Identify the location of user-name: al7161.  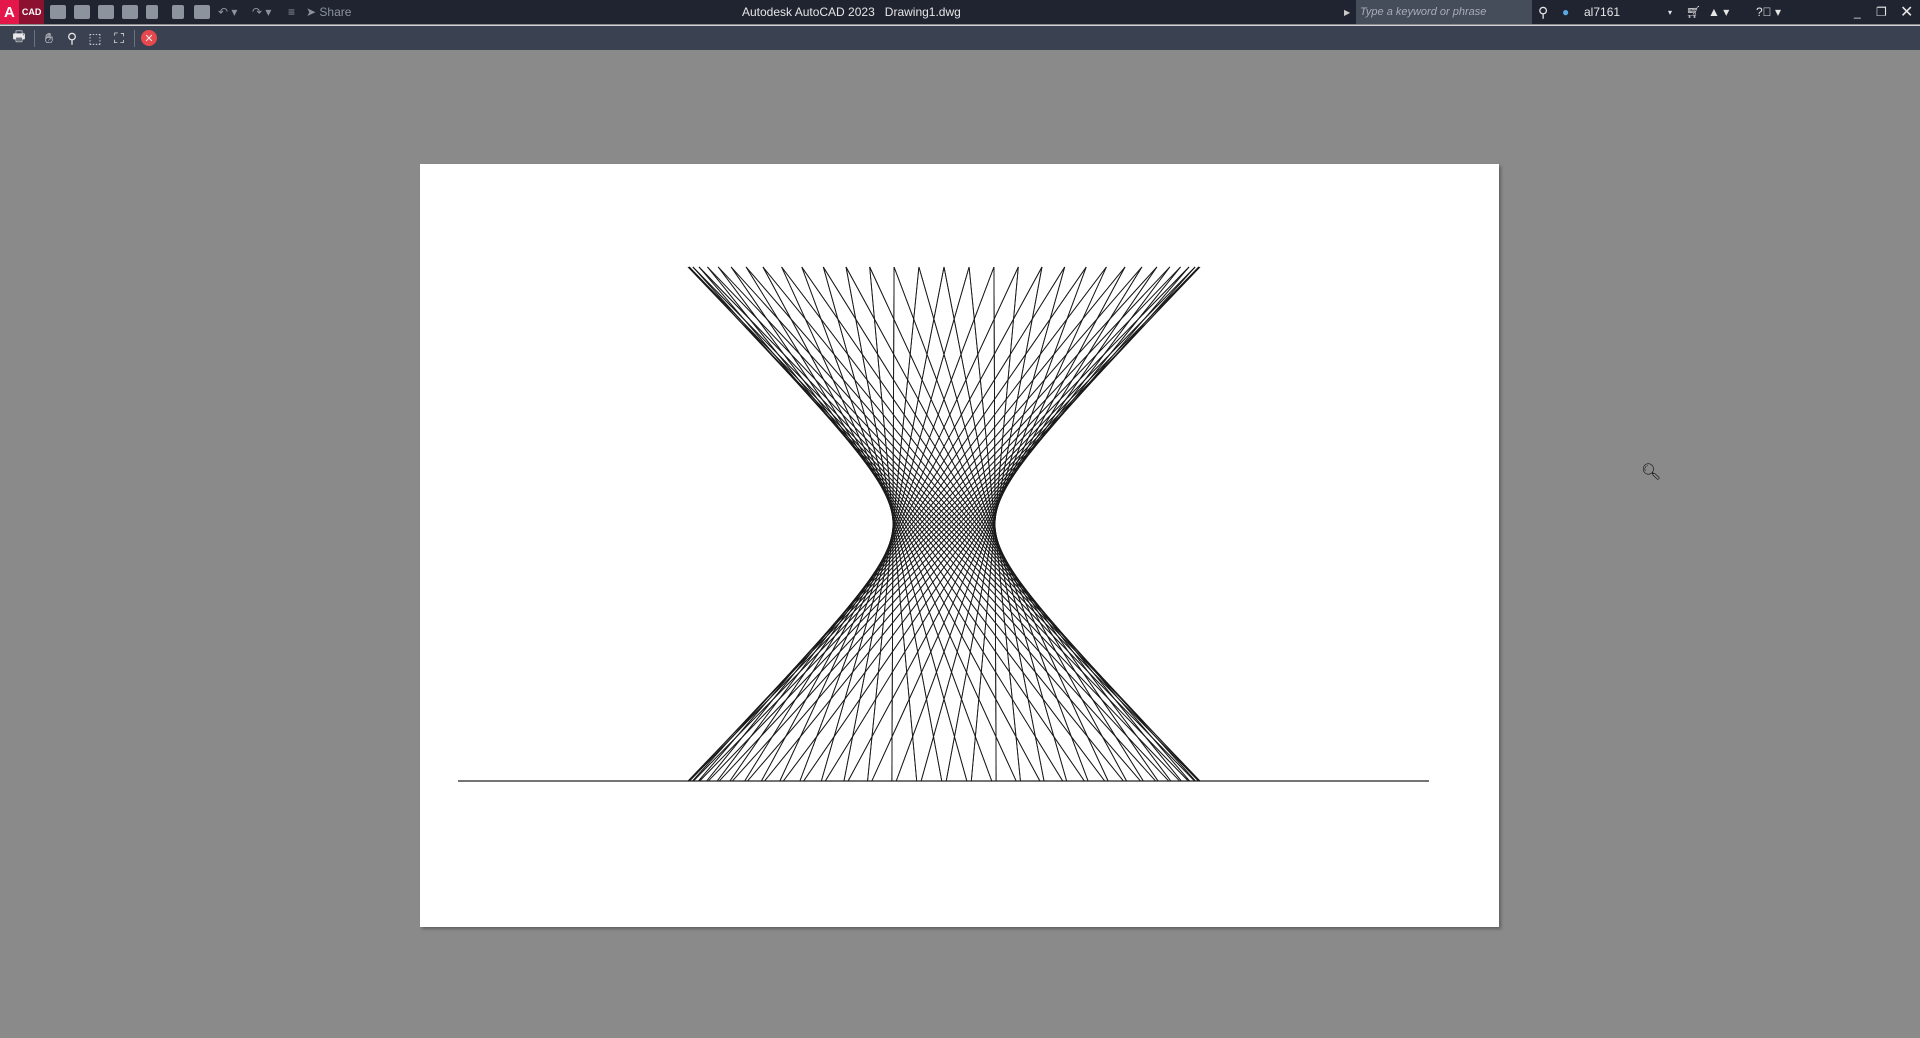
(1602, 12).